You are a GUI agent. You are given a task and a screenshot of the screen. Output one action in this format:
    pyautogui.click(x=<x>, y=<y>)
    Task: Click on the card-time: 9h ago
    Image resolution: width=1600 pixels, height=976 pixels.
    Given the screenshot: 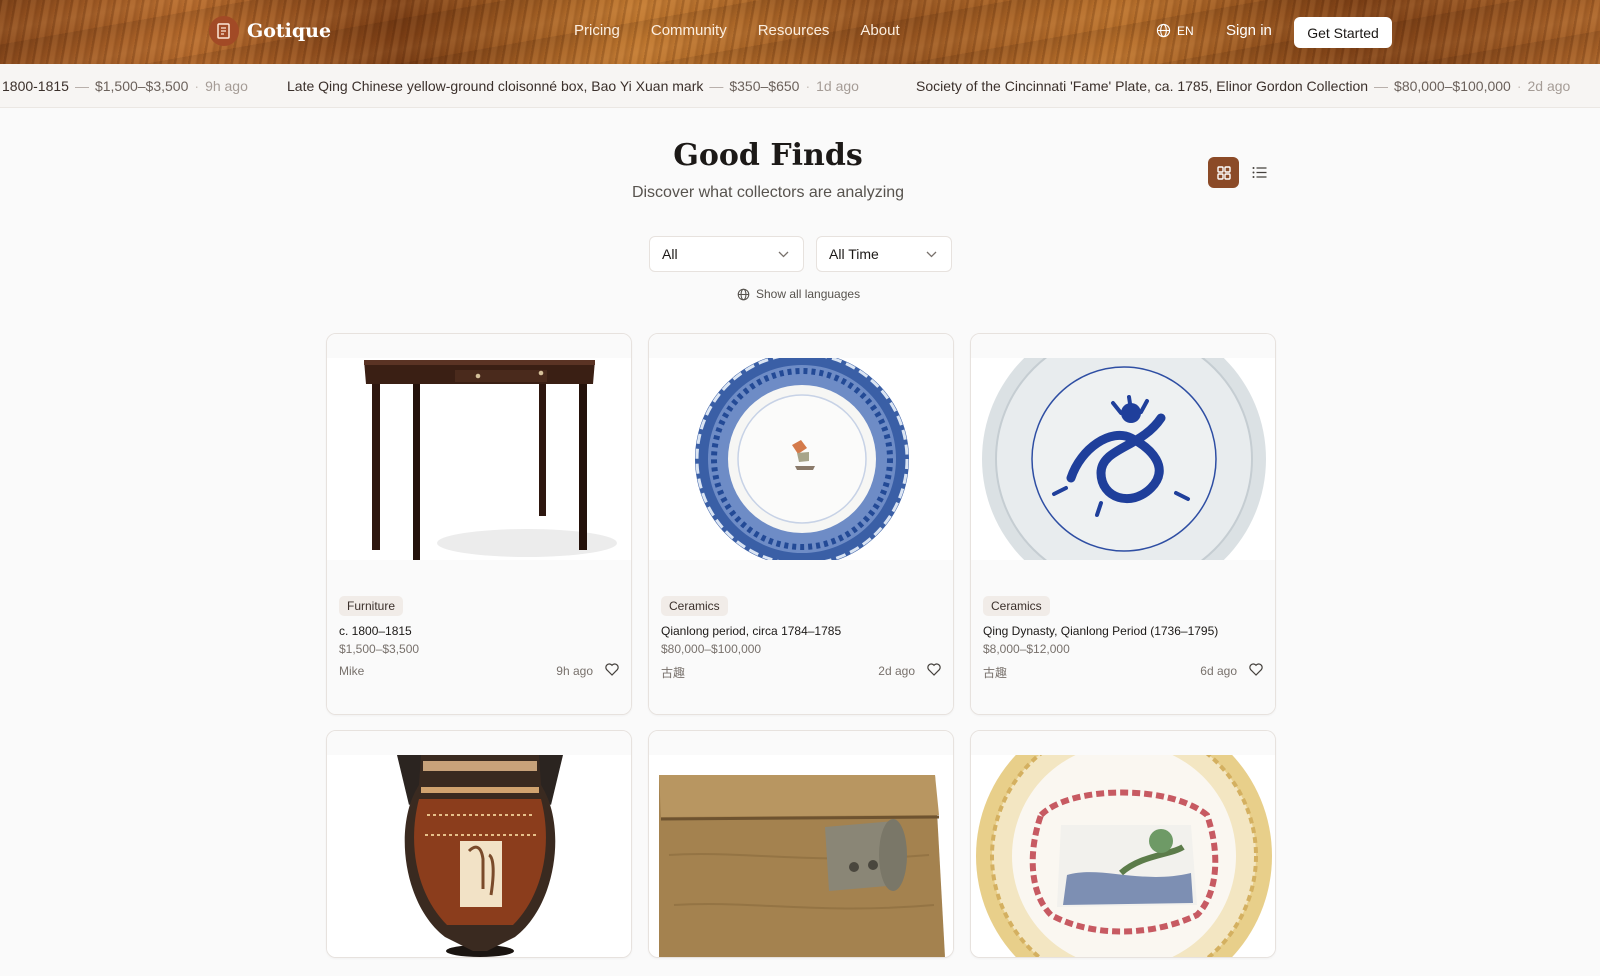 What is the action you would take?
    pyautogui.click(x=574, y=671)
    